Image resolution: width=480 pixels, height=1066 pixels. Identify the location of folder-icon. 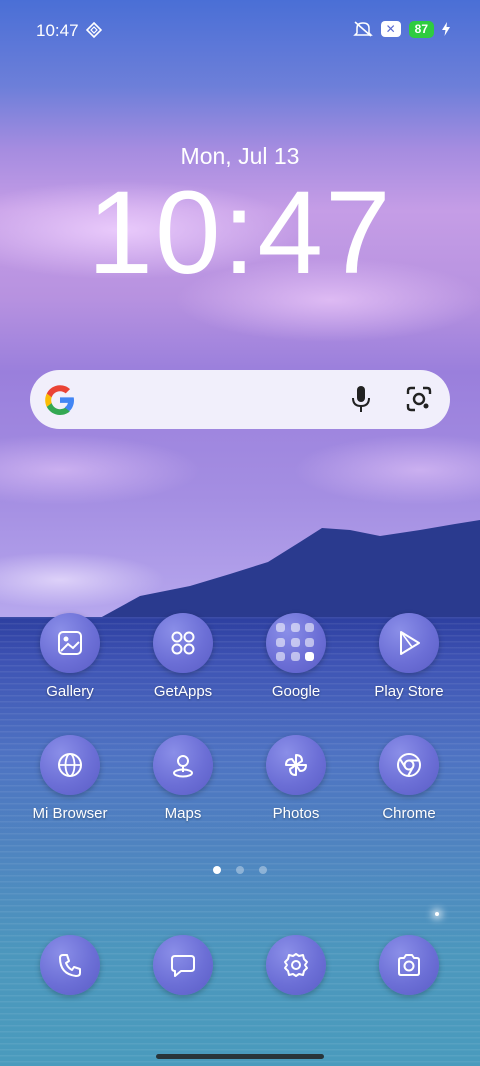
(296, 643).